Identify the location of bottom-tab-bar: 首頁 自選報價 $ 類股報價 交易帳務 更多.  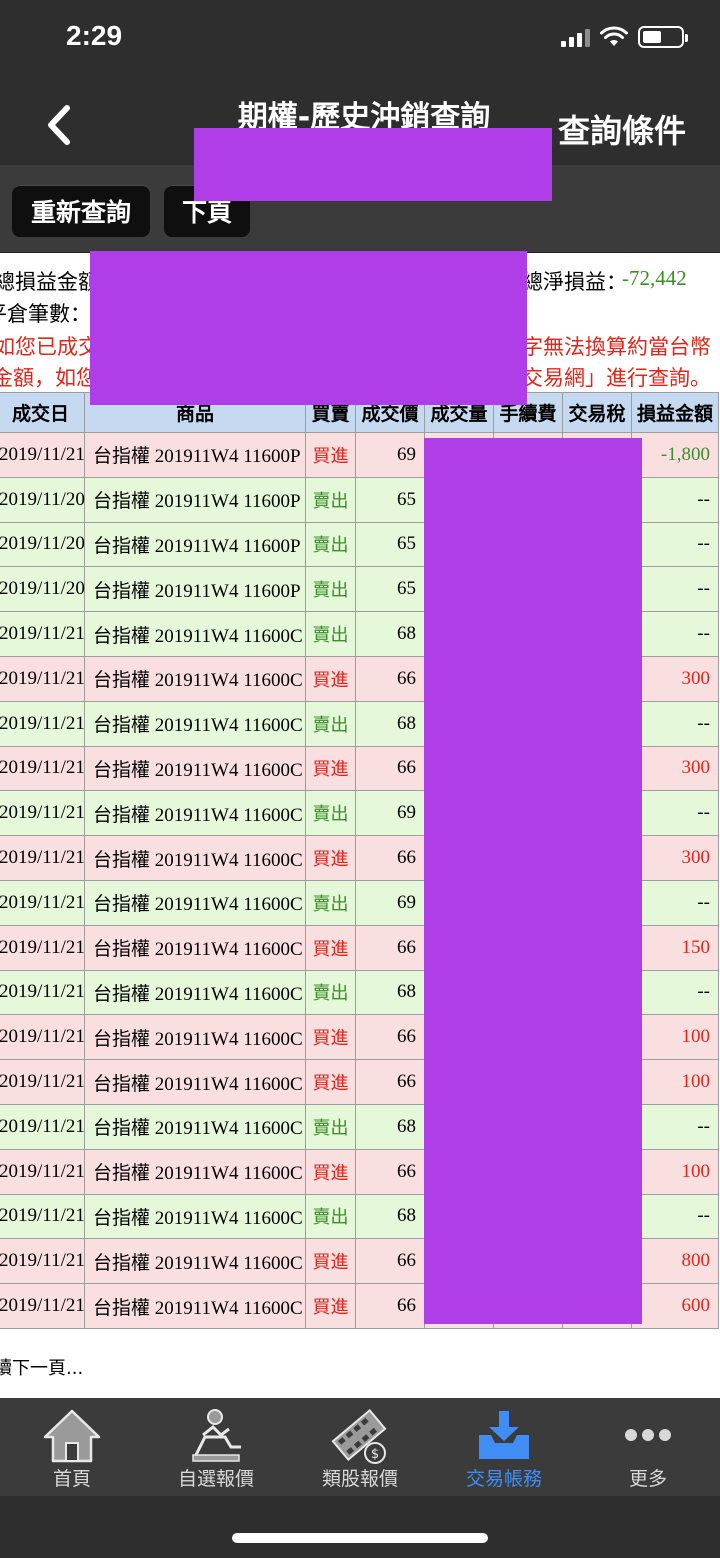
(360, 1447).